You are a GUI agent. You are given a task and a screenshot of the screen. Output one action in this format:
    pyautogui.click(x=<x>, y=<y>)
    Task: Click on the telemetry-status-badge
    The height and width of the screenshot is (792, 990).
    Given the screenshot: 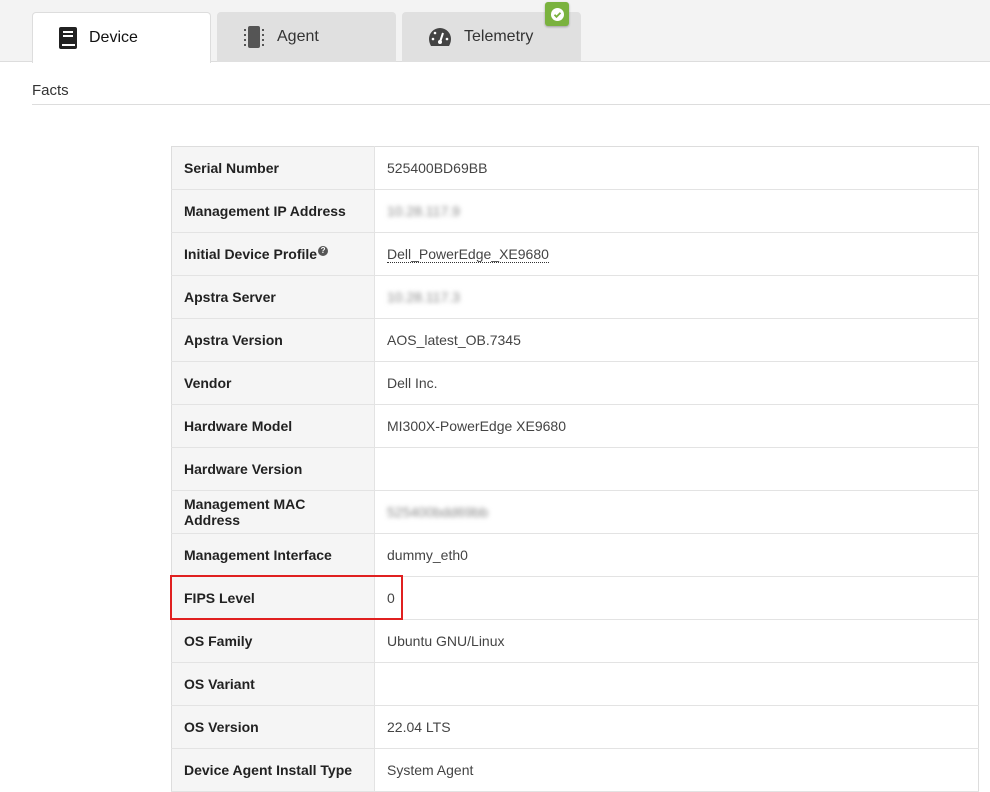 What is the action you would take?
    pyautogui.click(x=557, y=14)
    